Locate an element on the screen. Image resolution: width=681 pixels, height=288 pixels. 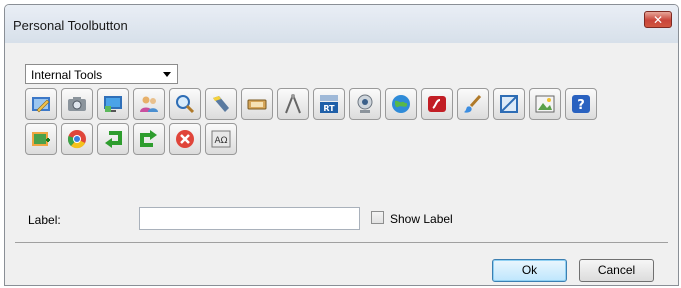
tool-category-dropdown: Internal Tools is located at coordinates (101, 74).